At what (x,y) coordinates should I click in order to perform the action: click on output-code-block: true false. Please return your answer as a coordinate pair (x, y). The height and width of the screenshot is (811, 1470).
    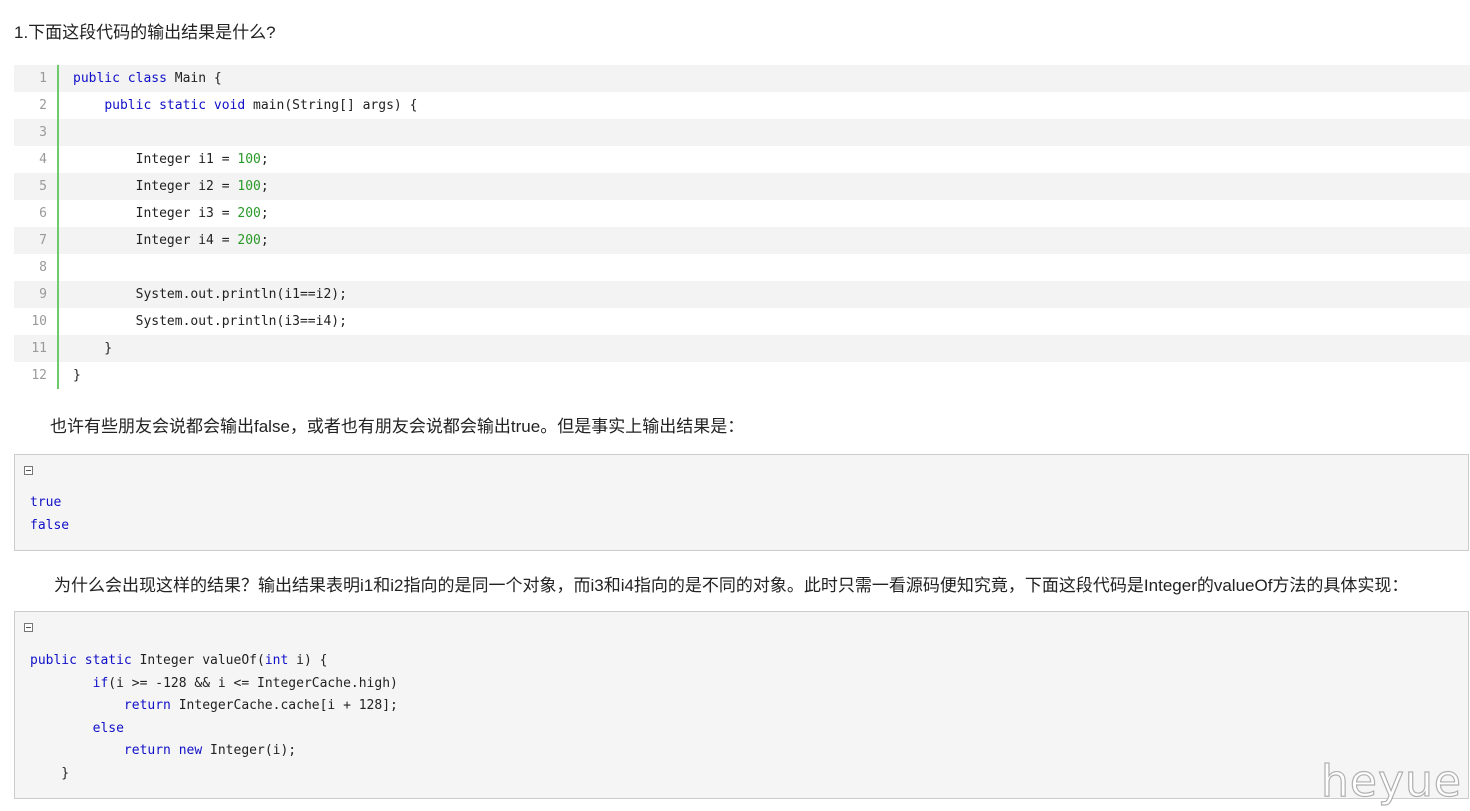
    Looking at the image, I should click on (741, 502).